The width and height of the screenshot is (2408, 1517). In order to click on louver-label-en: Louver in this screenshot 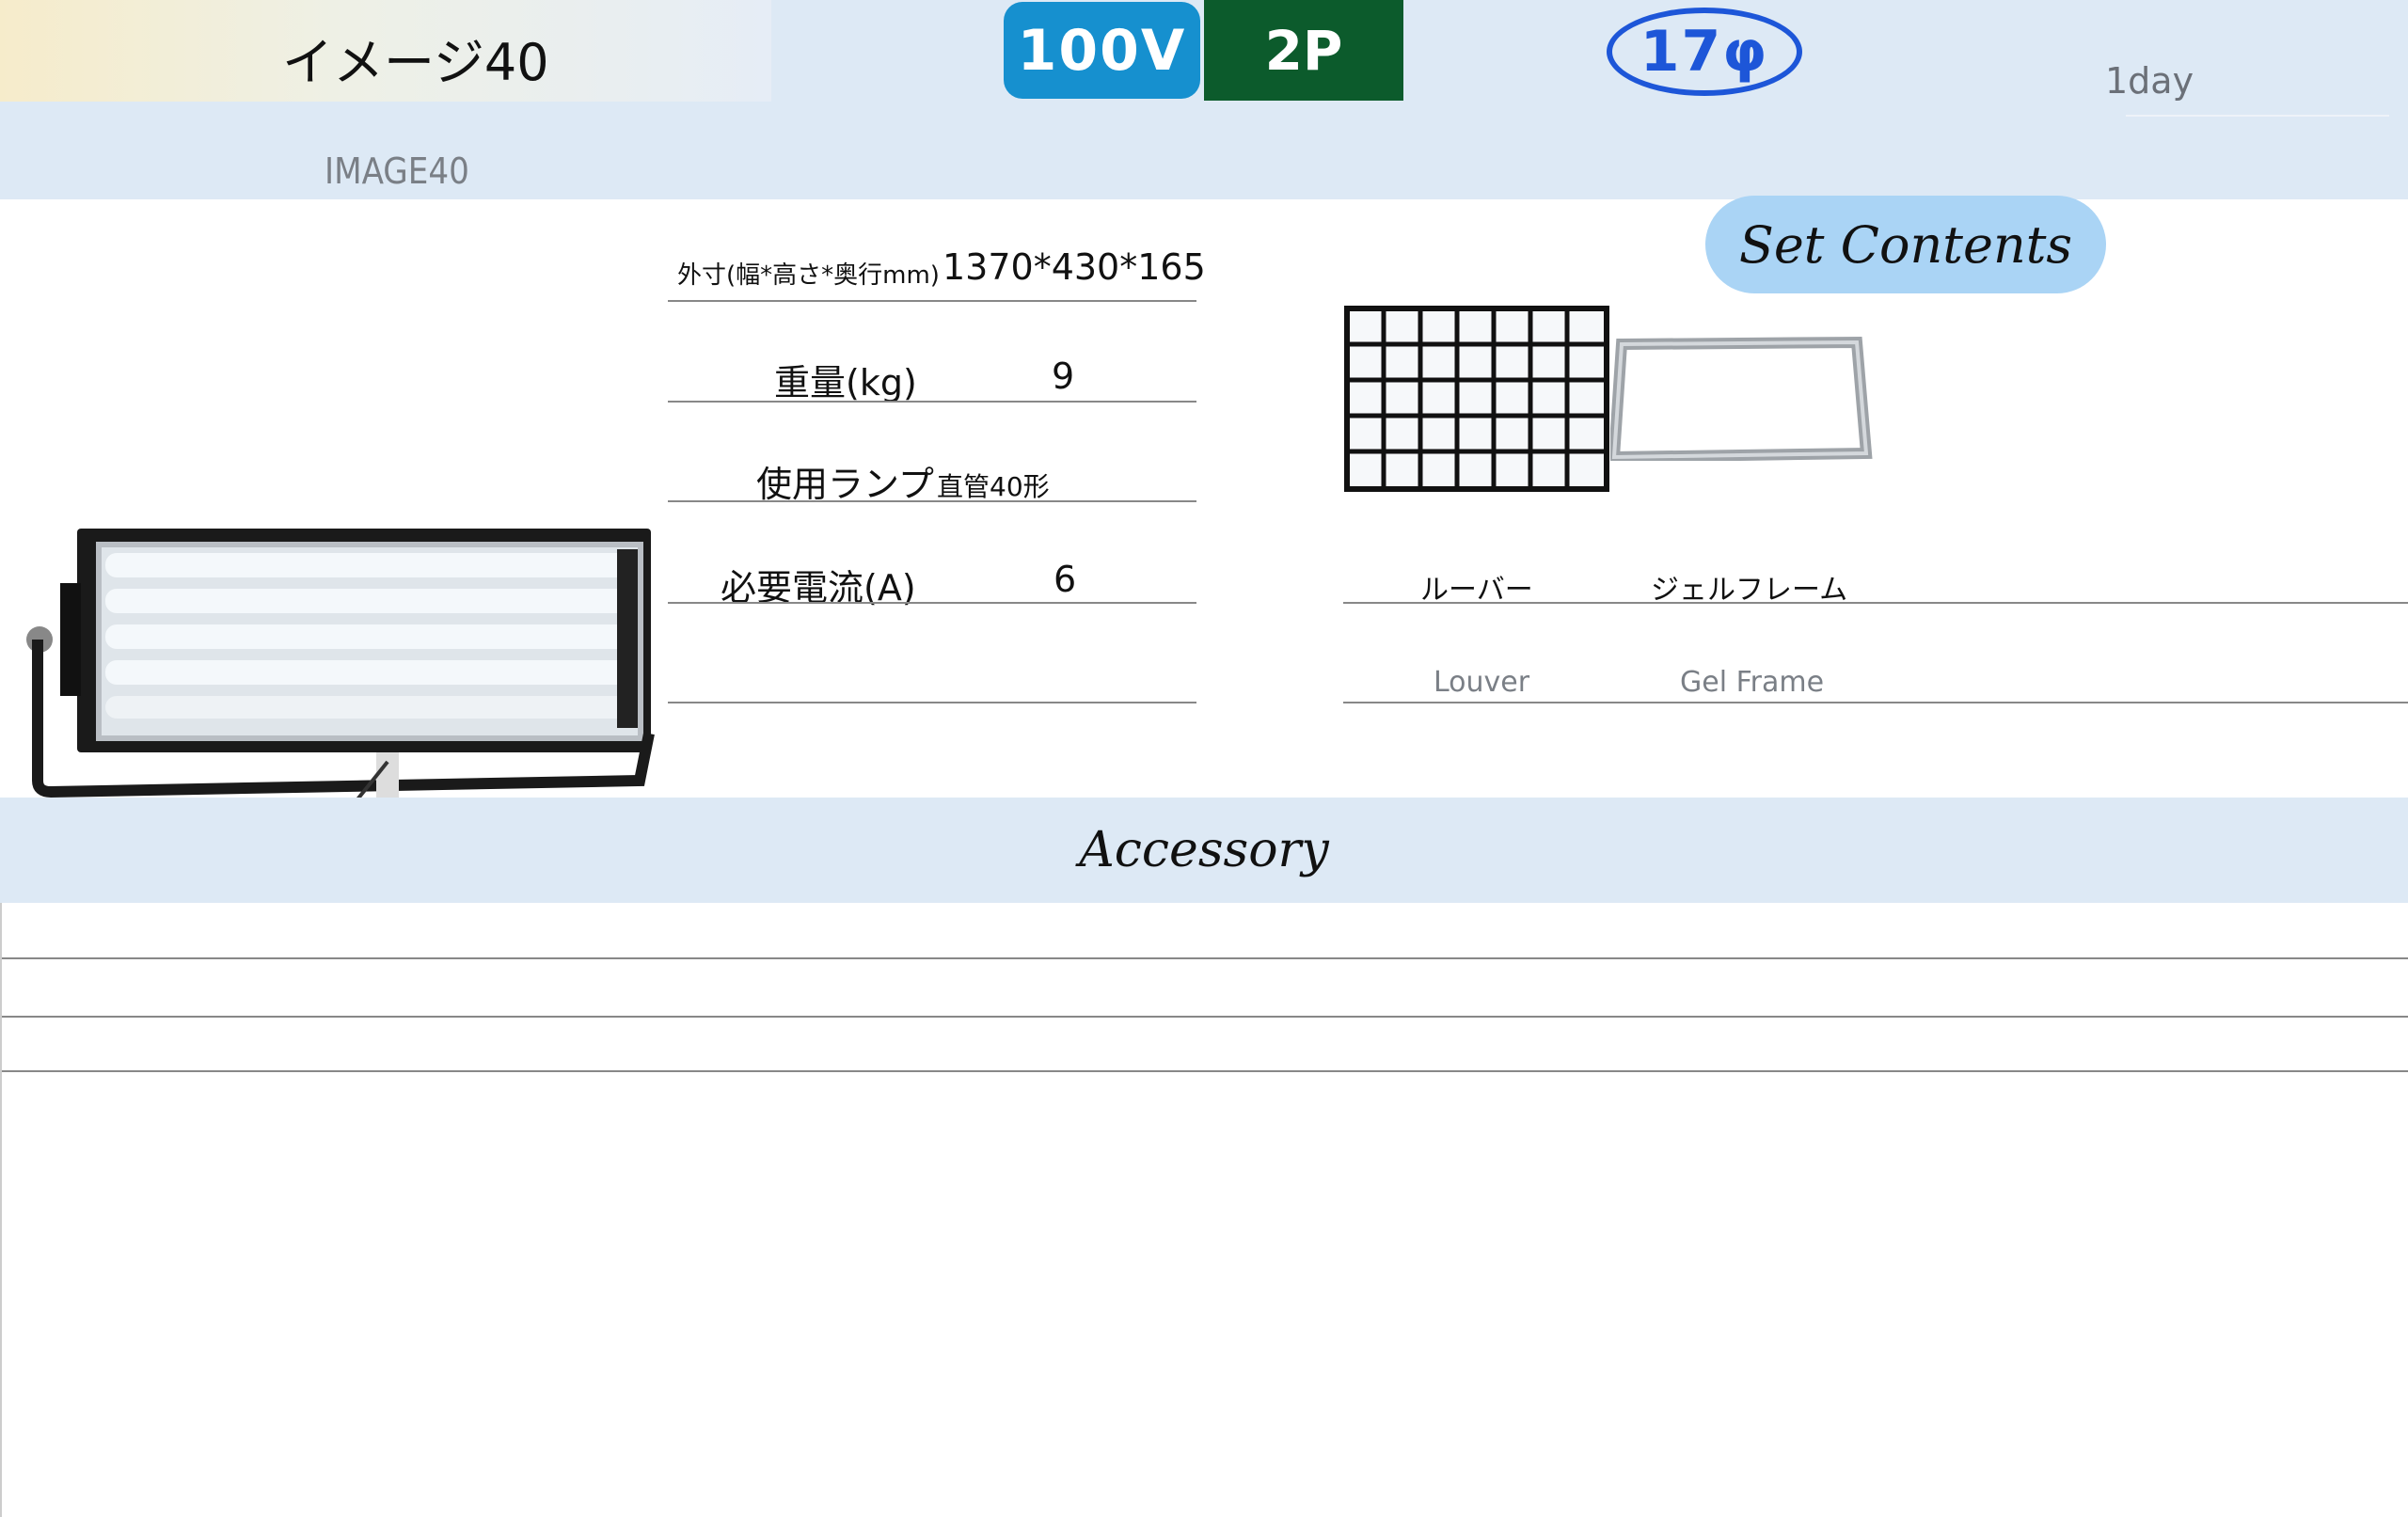, I will do `click(1482, 682)`.